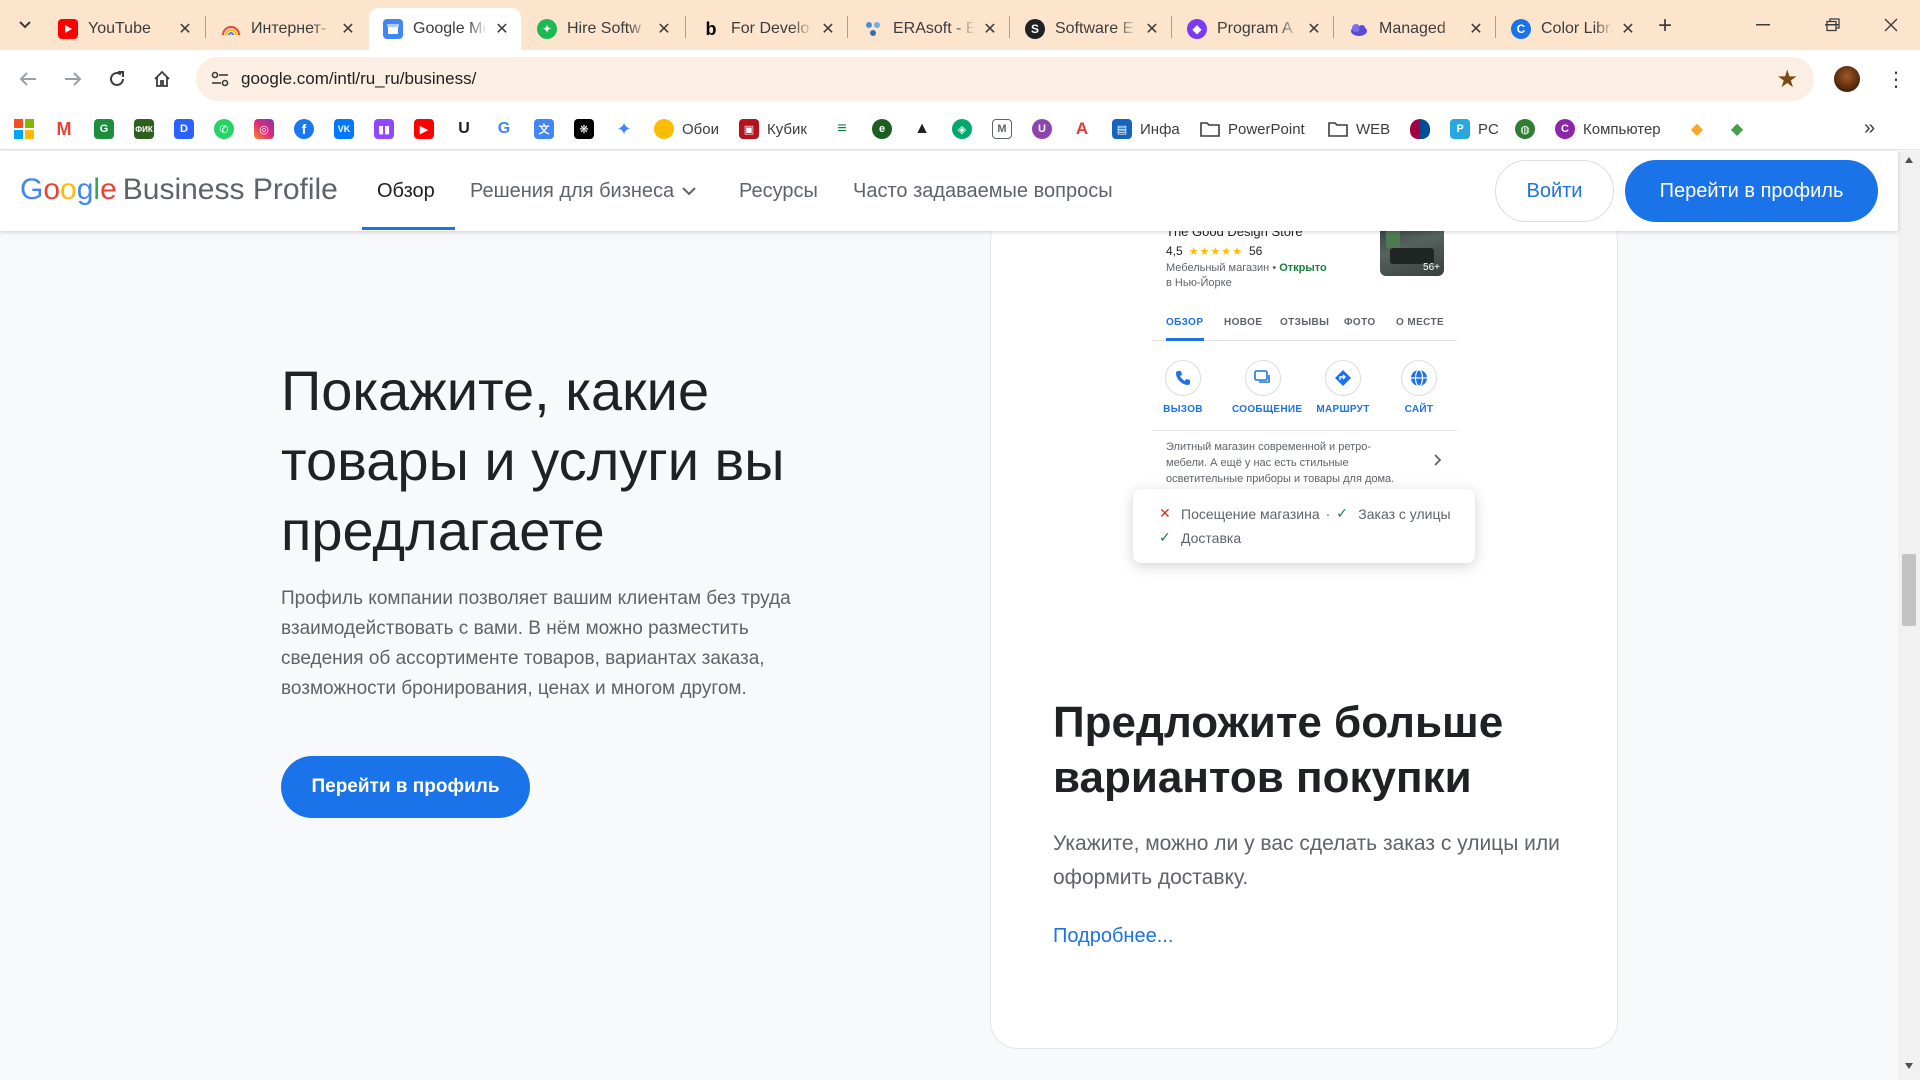 The height and width of the screenshot is (1080, 1920). I want to click on bookmark-cap: ▲, so click(922, 129).